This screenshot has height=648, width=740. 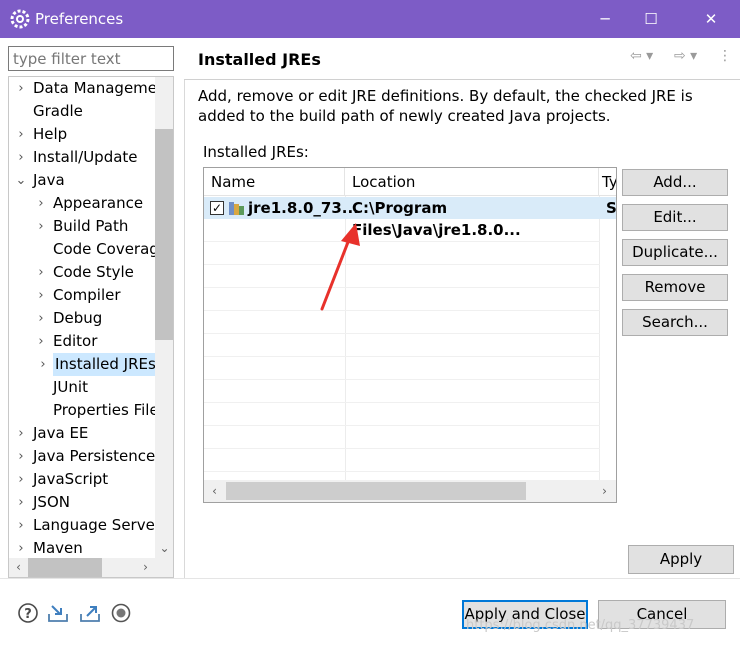 I want to click on column-header-name: Name, so click(x=274, y=182).